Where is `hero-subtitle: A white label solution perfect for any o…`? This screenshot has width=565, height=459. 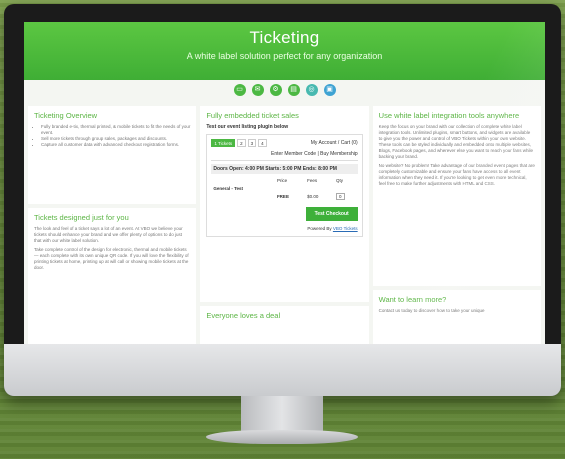
hero-subtitle: A white label solution perfect for any o… is located at coordinates (284, 56).